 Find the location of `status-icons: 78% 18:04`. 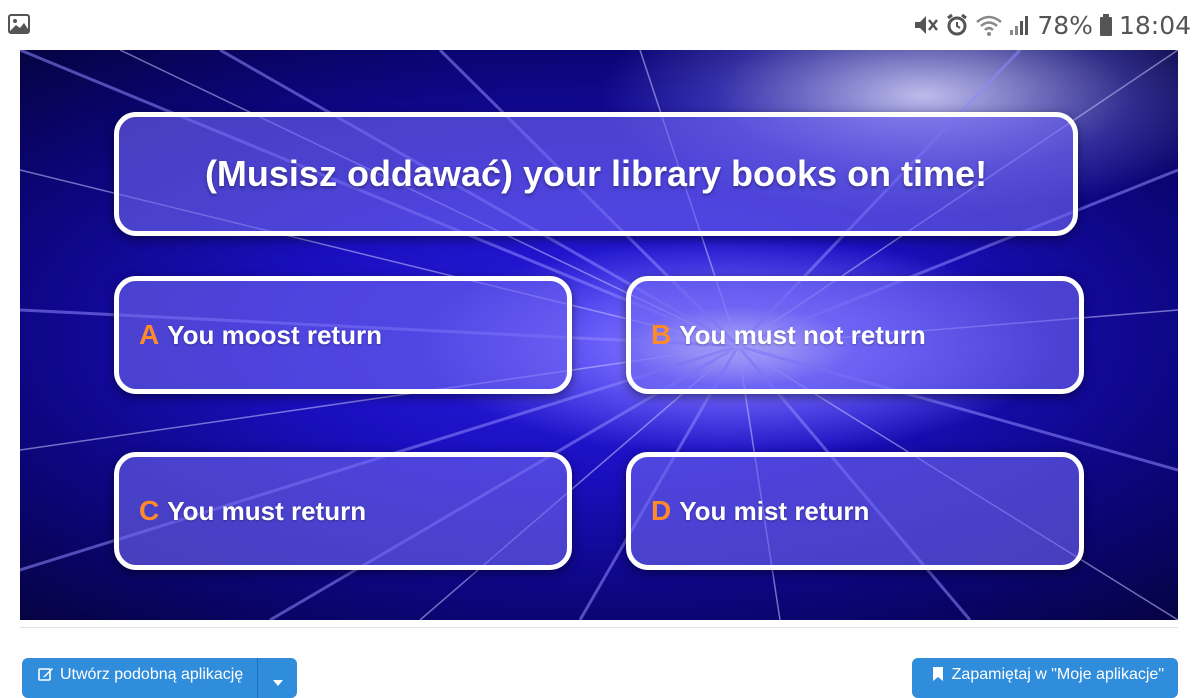

status-icons: 78% 18:04 is located at coordinates (1052, 25).